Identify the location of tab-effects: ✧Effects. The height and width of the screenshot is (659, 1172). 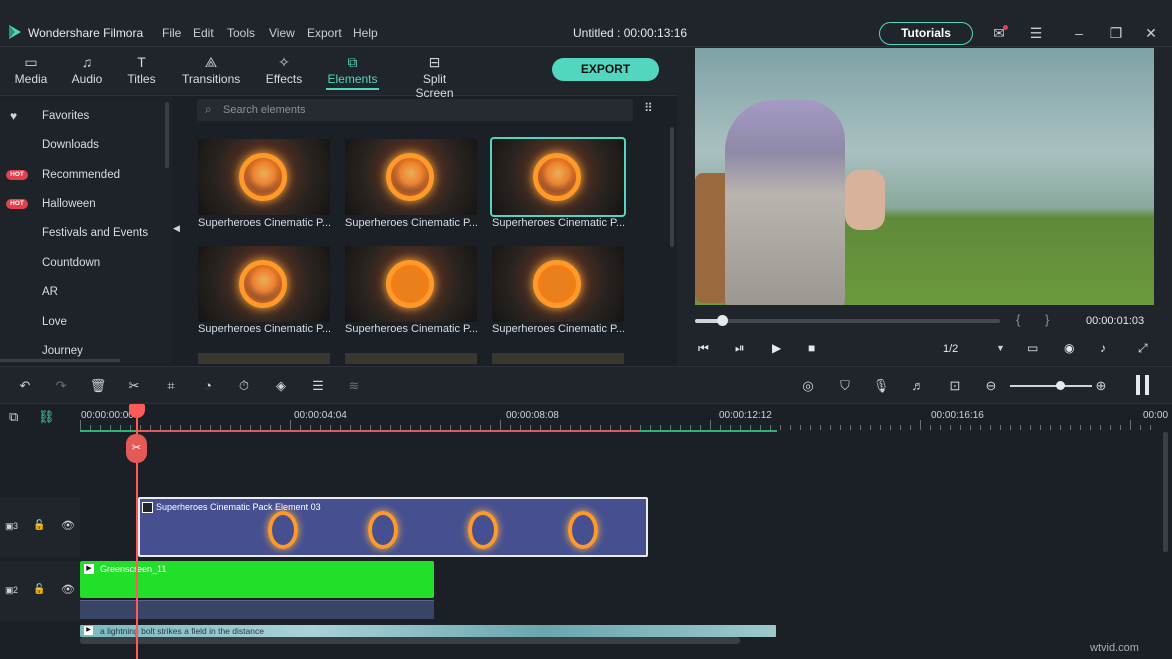
(284, 71).